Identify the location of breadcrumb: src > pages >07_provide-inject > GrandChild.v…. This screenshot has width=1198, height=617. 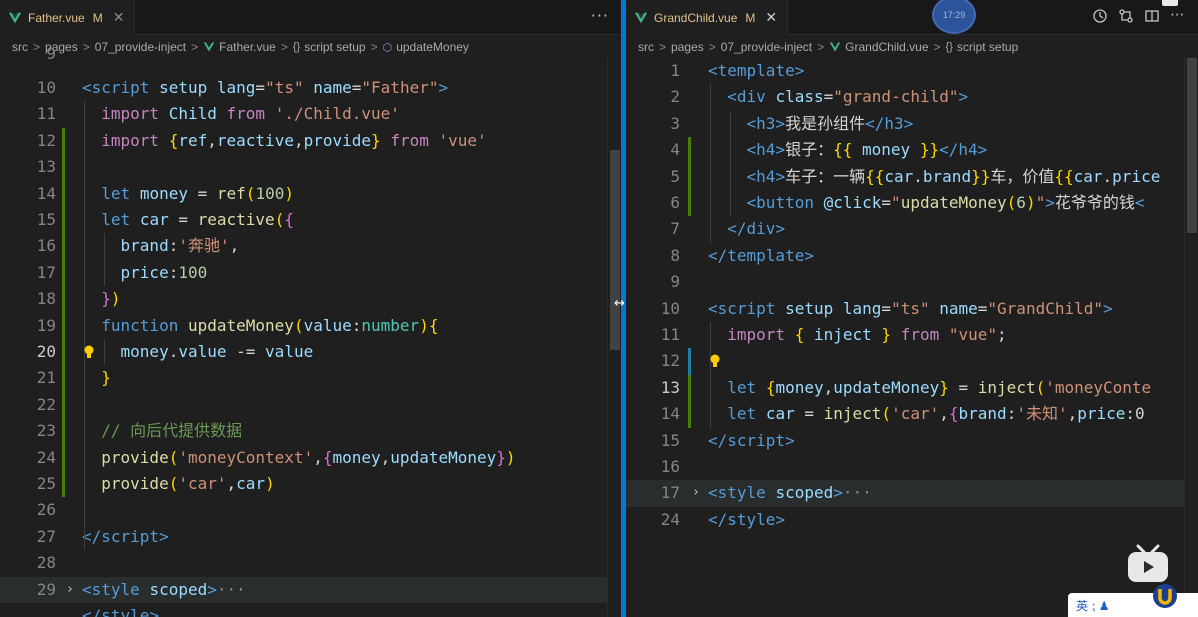
(912, 47).